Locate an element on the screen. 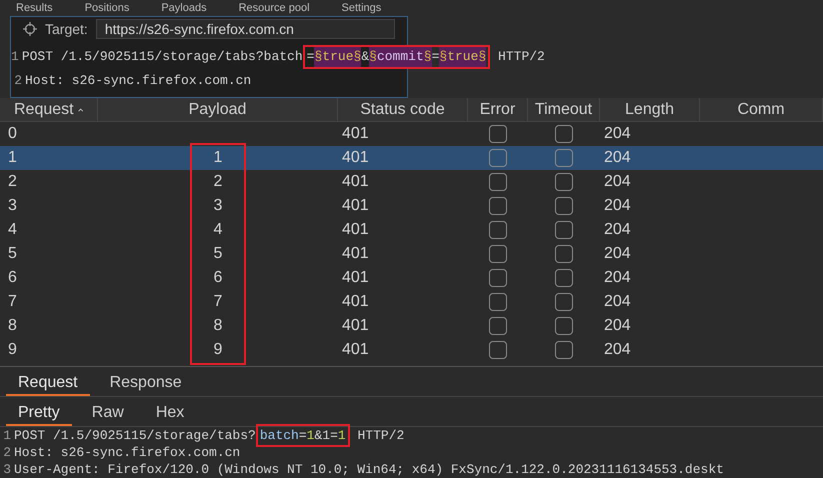  code-text: User-Agent: Firefox/120.0 (Windows NT 10.0; Win64; x64) FxSync/1.122.0.20231116134553.deskt is located at coordinates (369, 469).